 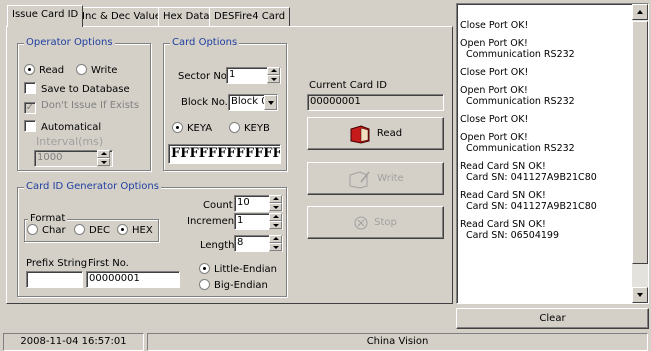 What do you see at coordinates (234, 127) in the screenshot?
I see `keyb-radio-dot` at bounding box center [234, 127].